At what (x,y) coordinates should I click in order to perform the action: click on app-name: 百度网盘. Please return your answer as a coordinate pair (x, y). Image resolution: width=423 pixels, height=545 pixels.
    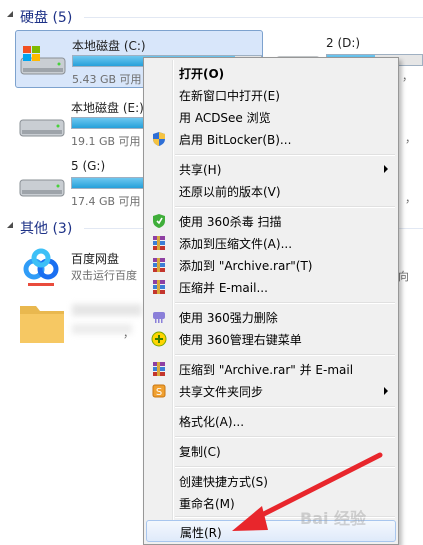
    Looking at the image, I should click on (95, 259).